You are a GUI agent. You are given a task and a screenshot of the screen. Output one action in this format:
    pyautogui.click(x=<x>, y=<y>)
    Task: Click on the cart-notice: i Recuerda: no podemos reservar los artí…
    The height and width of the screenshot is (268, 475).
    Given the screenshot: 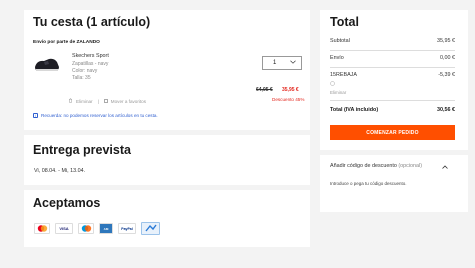 What is the action you would take?
    pyautogui.click(x=95, y=115)
    